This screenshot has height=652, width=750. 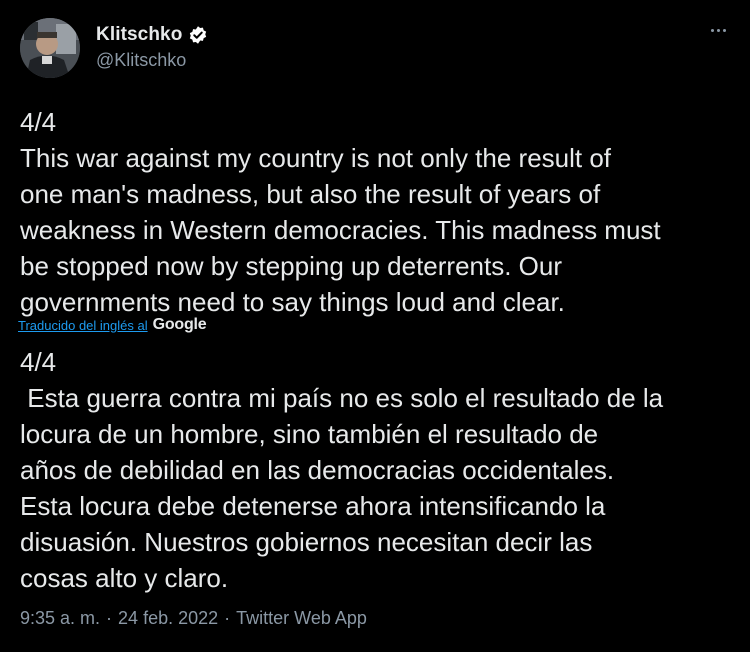 What do you see at coordinates (301, 618) in the screenshot?
I see `tweet-source: Twitter Web App` at bounding box center [301, 618].